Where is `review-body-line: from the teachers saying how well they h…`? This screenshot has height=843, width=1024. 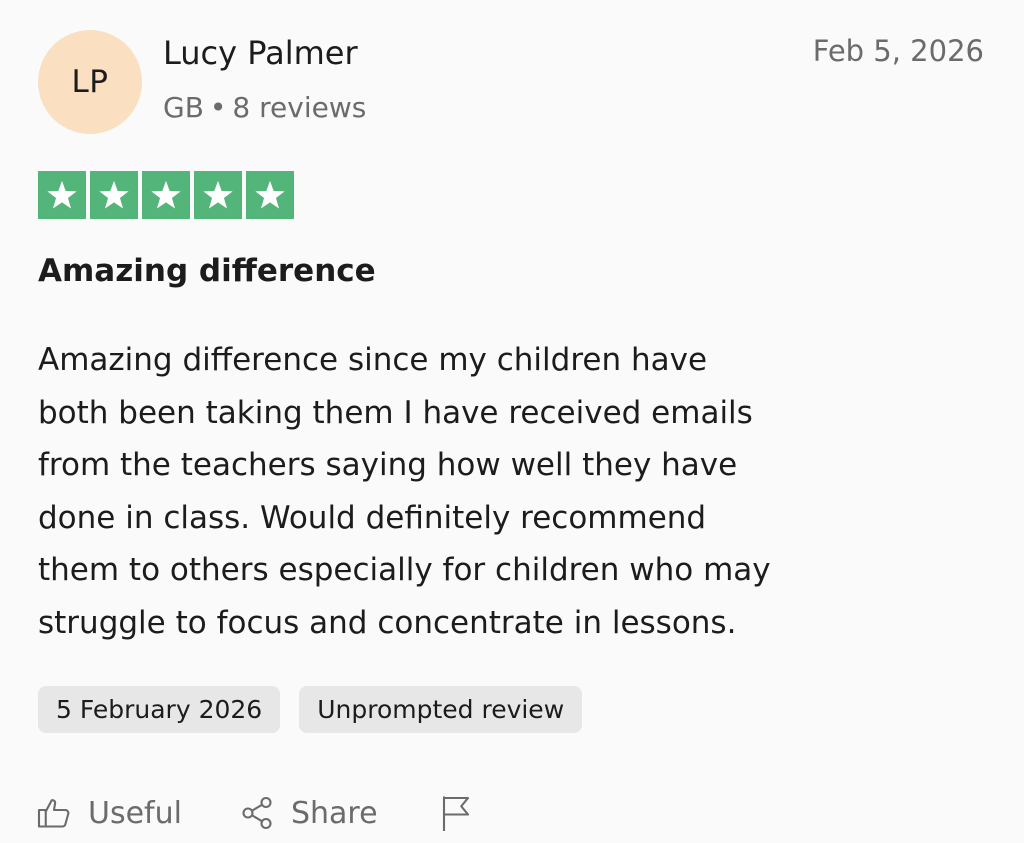
review-body-line: from the teachers saying how well they h… is located at coordinates (388, 465).